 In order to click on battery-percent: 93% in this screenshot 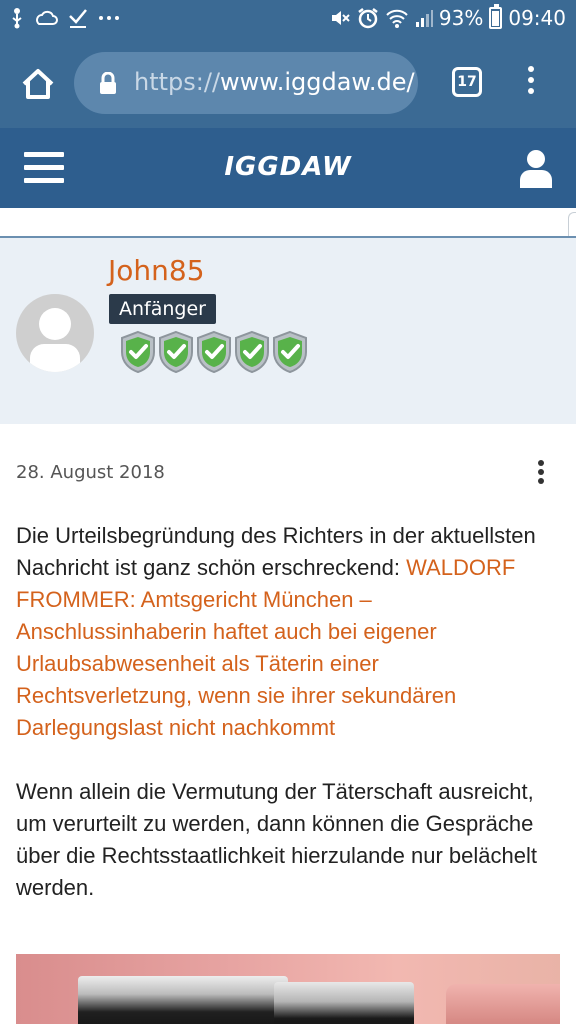, I will do `click(461, 18)`.